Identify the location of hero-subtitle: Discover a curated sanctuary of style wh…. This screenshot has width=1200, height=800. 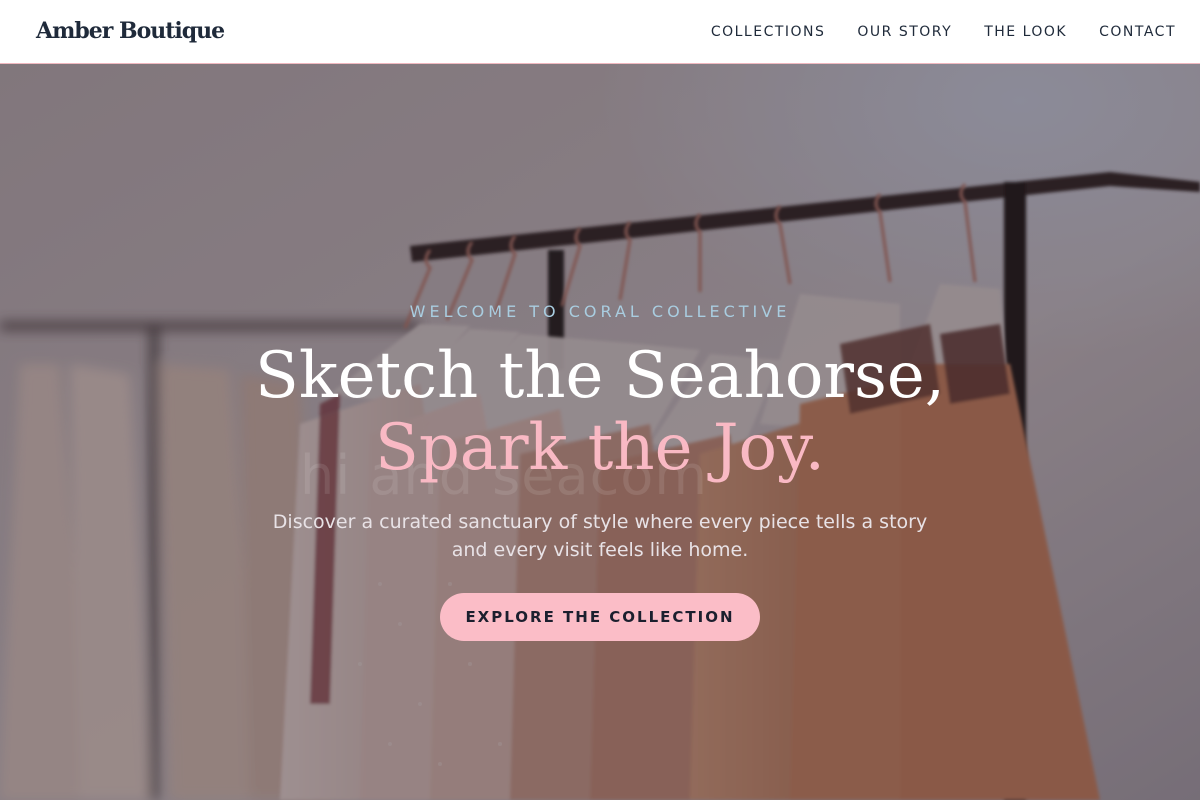
(600, 536).